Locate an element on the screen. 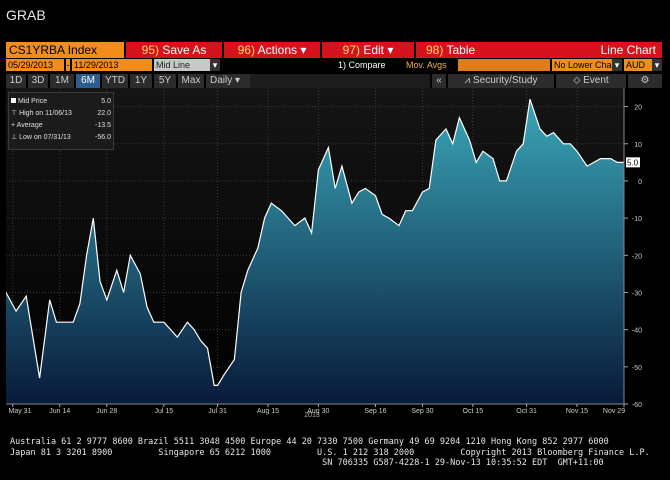 Image resolution: width=670 pixels, height=480 pixels. period-select: Daily ▾ is located at coordinates (228, 81).